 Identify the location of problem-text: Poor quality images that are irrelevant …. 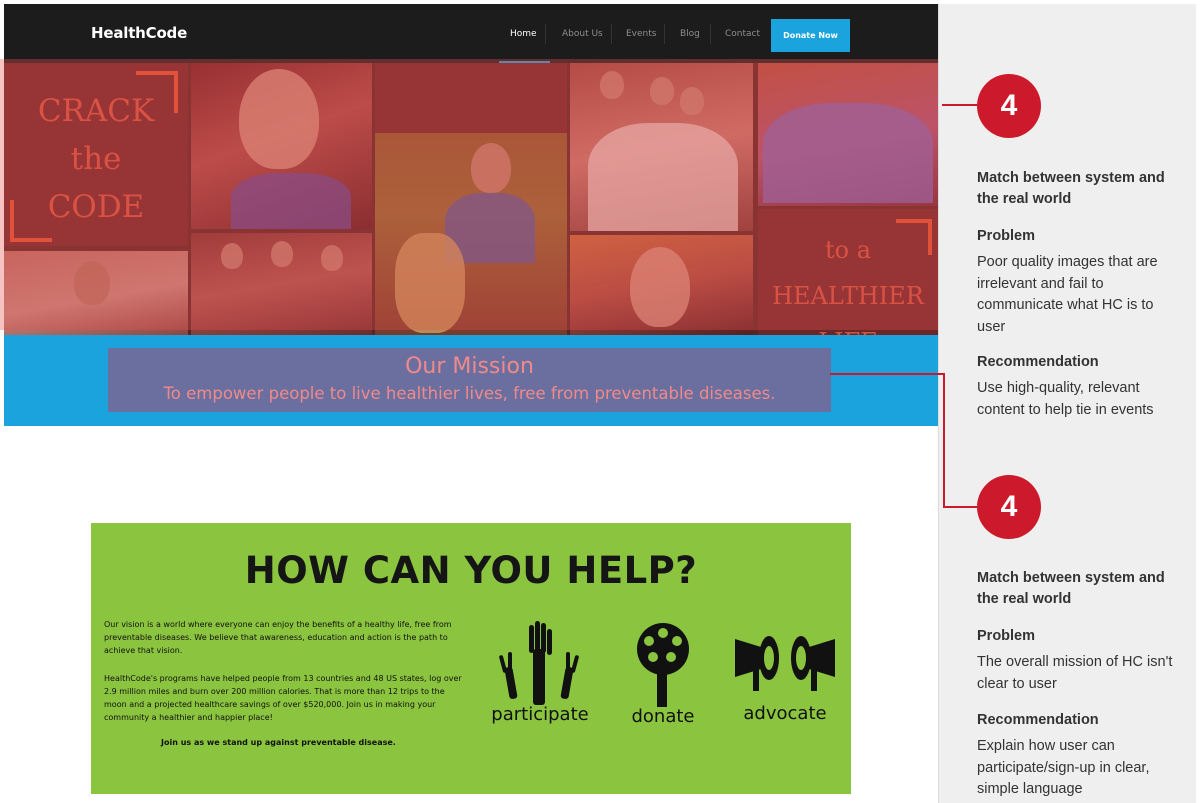
(1067, 294).